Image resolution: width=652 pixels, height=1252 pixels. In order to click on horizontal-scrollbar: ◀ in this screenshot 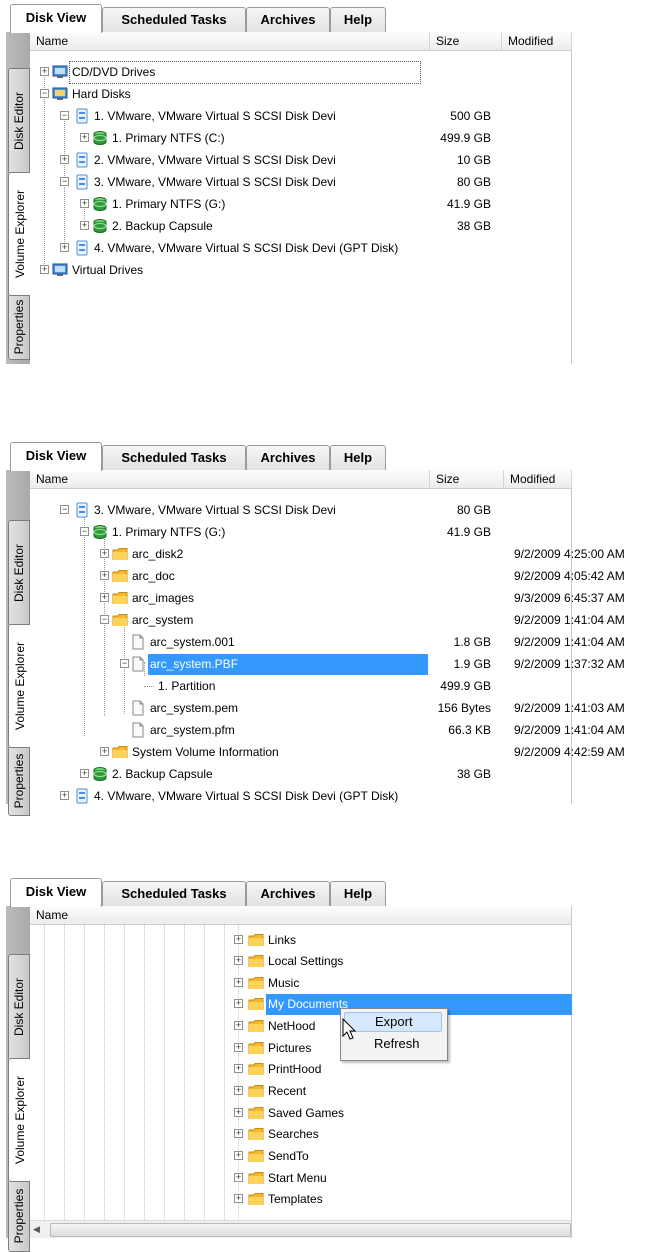, I will do `click(300, 1229)`.